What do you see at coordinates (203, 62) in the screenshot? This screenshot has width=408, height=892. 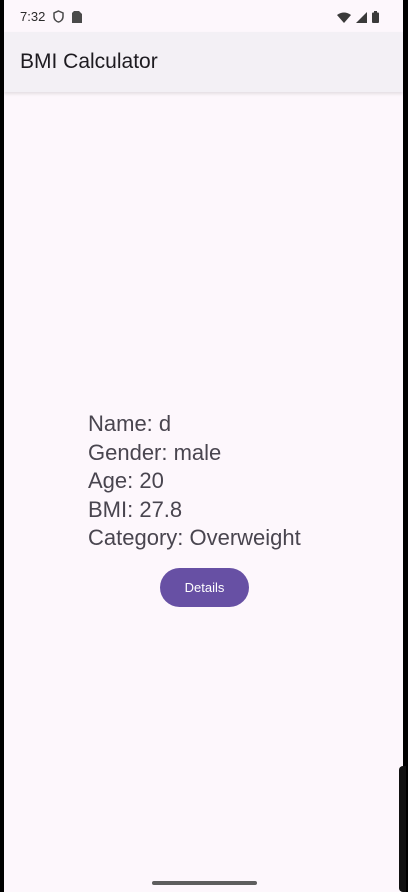 I see `app-bar: BMI Calculator` at bounding box center [203, 62].